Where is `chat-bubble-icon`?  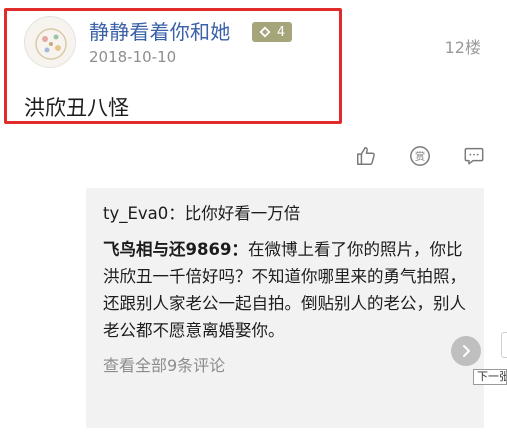 chat-bubble-icon is located at coordinates (474, 156).